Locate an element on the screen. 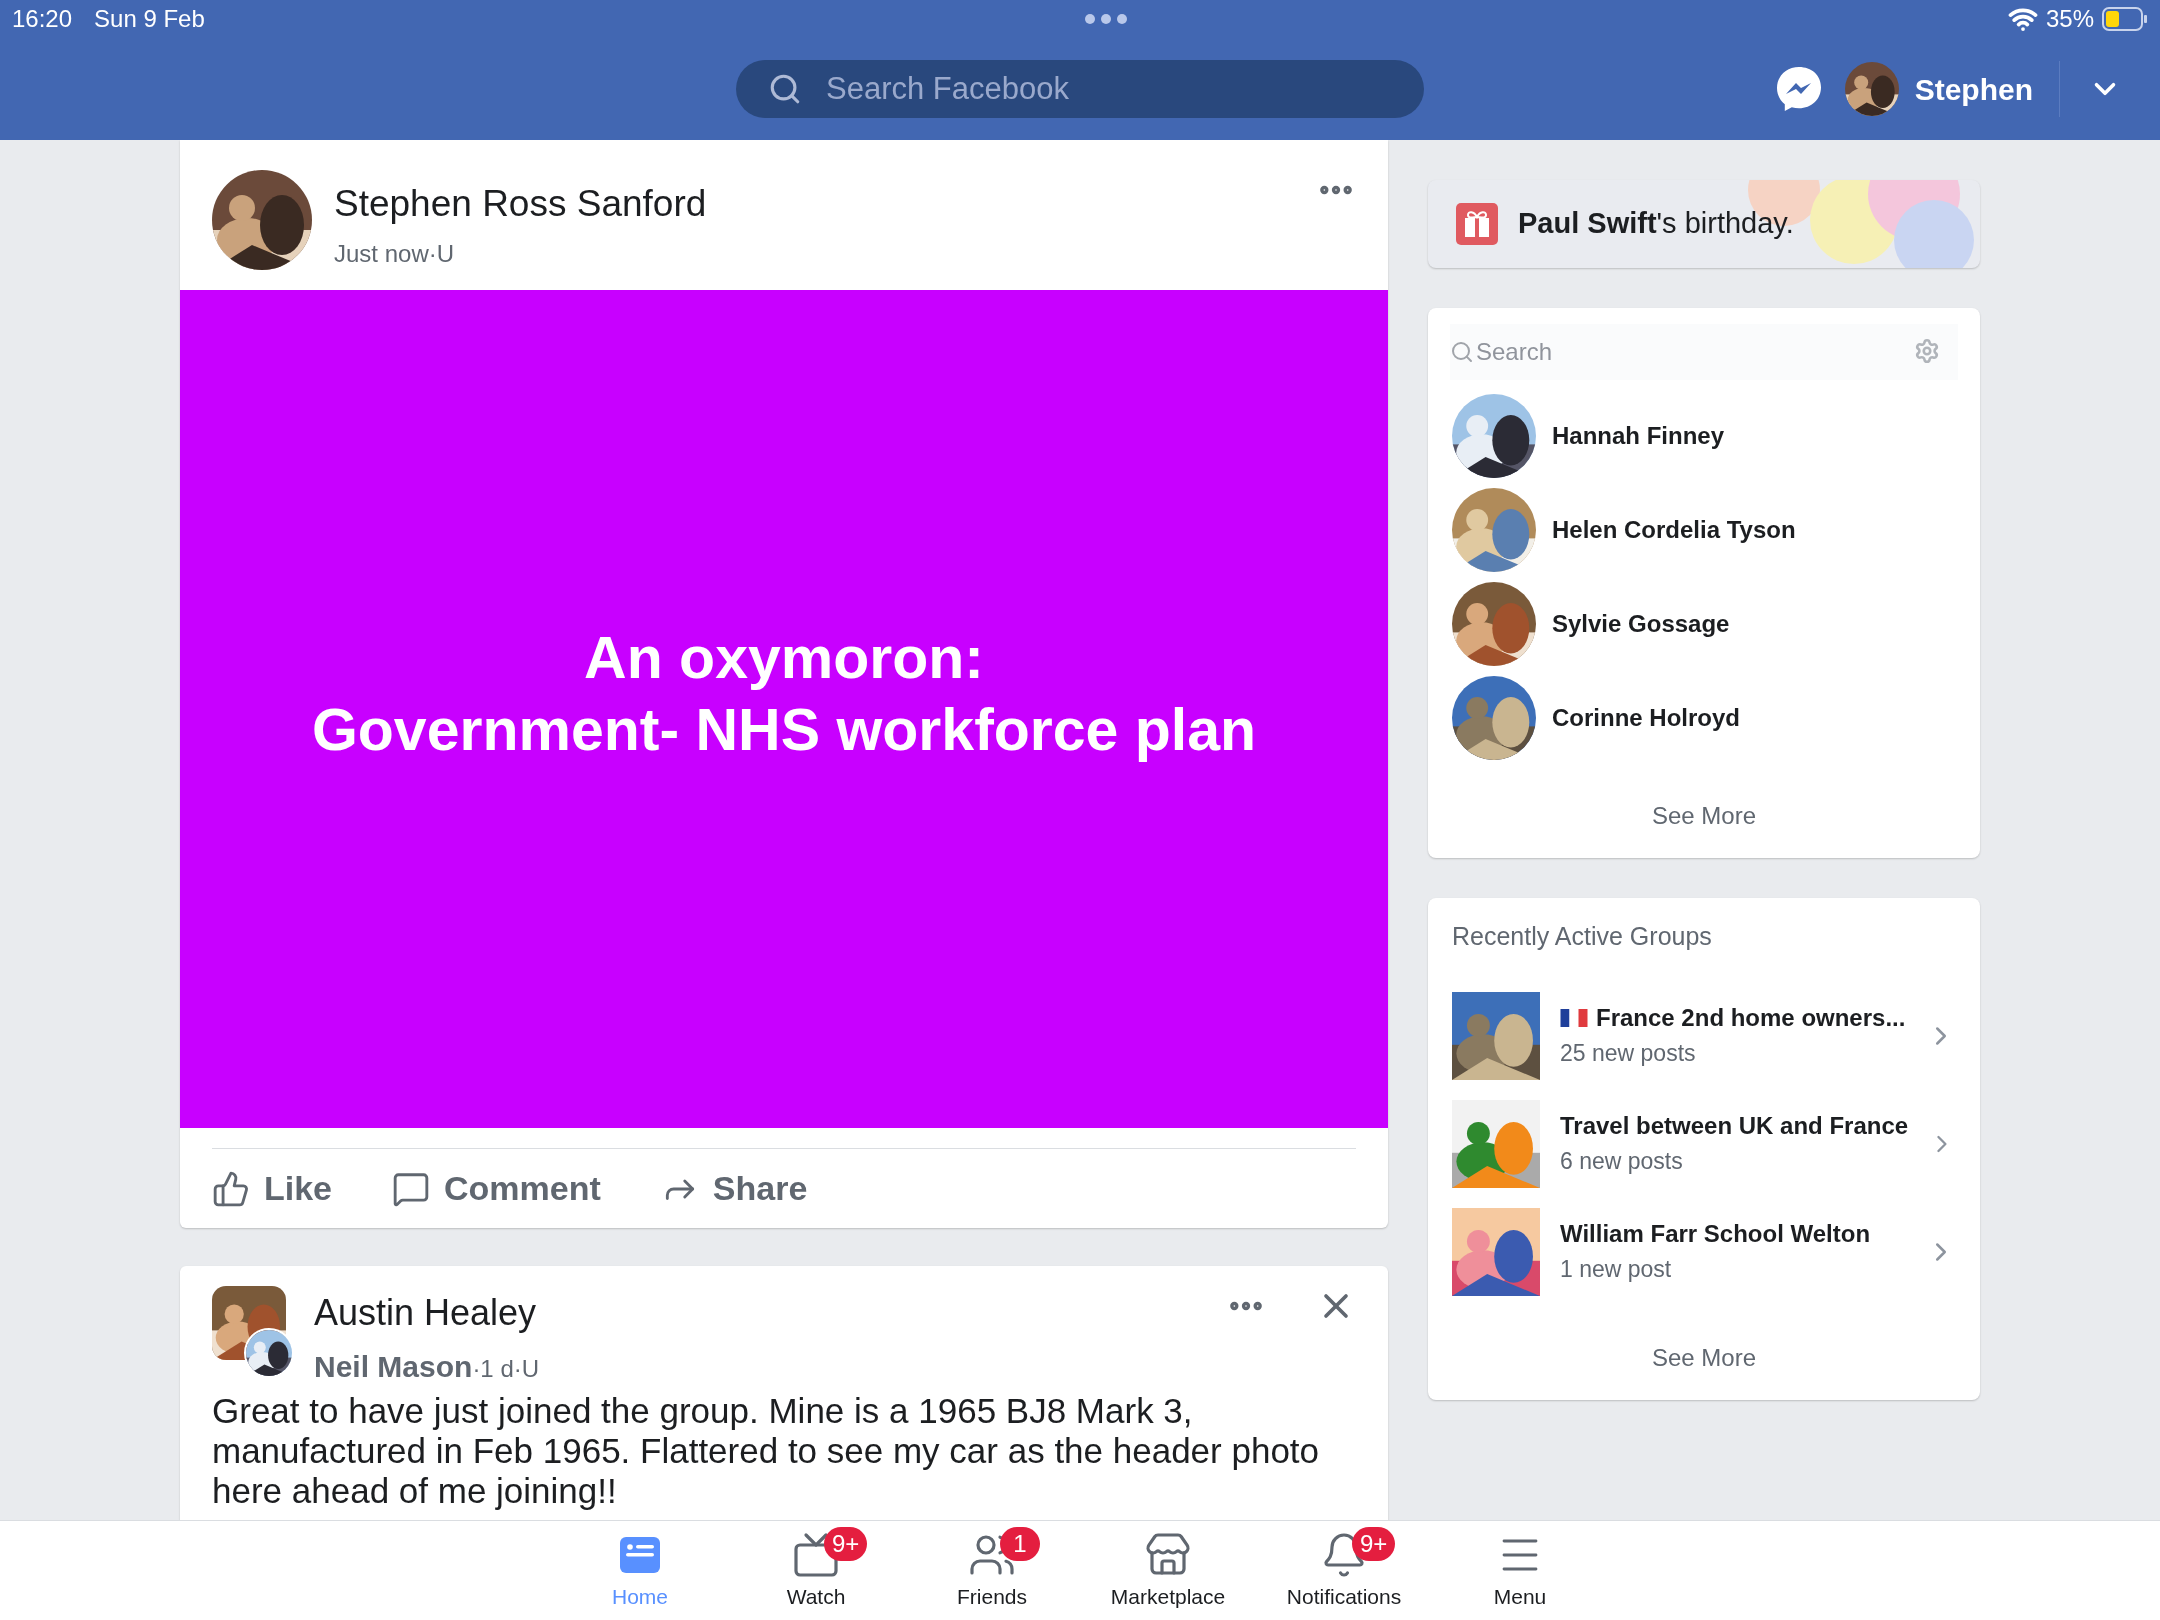 The height and width of the screenshot is (1620, 2160). status-date: Sun 9 Feb is located at coordinates (149, 19).